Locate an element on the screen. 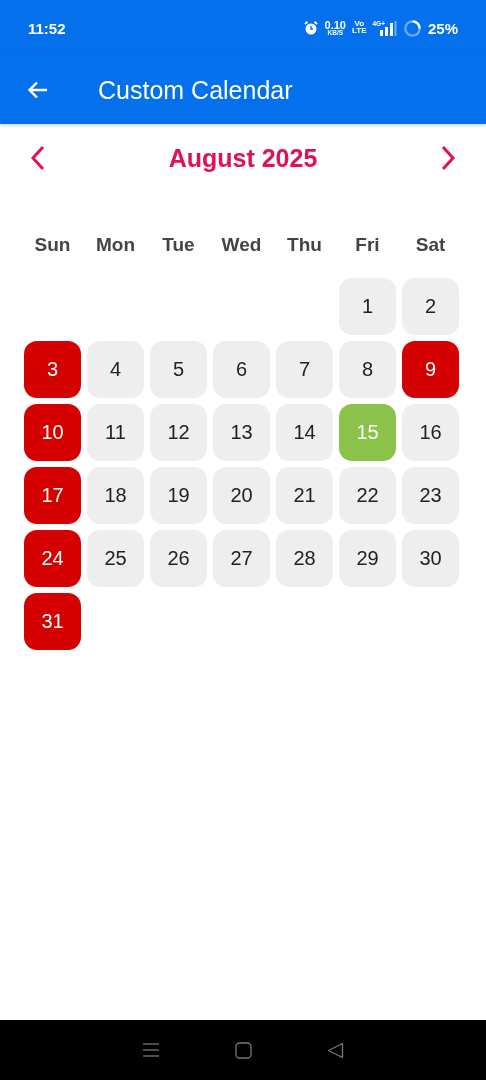 The image size is (486, 1080). calendar-day: 2 is located at coordinates (430, 306).